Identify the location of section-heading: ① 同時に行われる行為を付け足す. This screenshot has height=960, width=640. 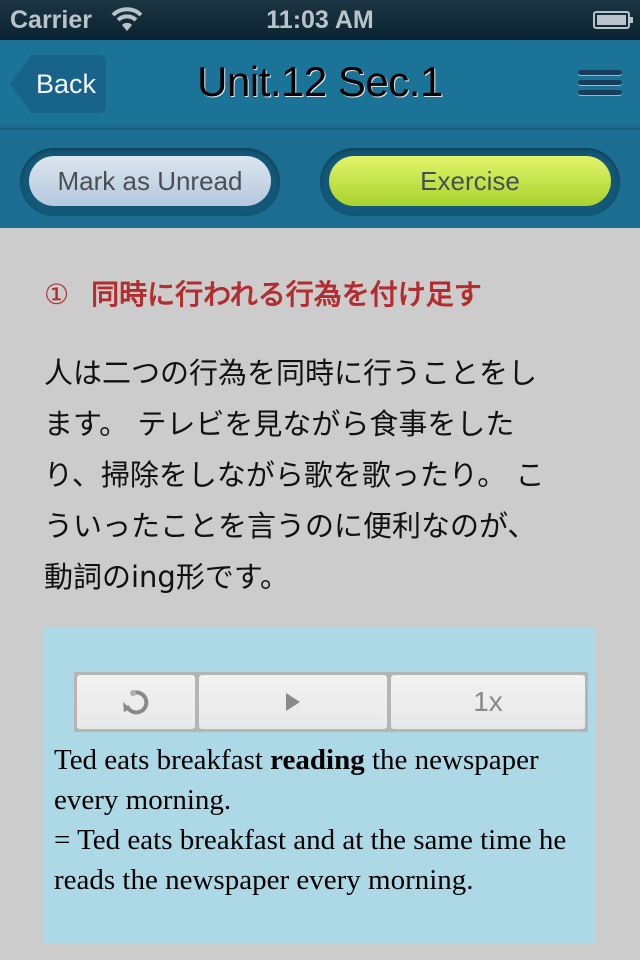
(263, 293).